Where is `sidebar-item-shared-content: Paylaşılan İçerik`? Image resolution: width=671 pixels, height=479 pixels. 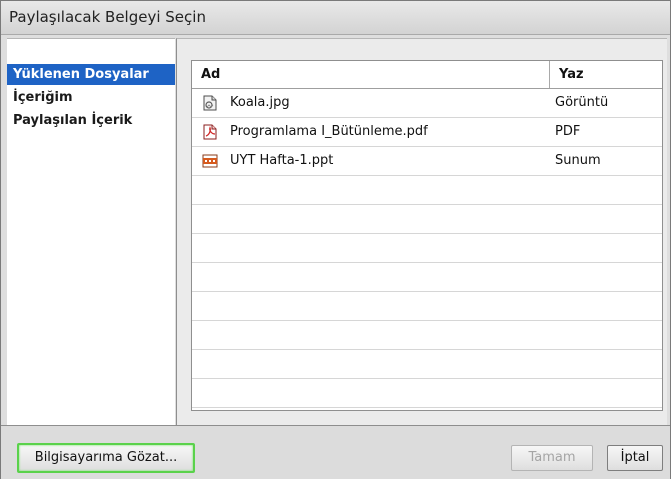
sidebar-item-shared-content: Paylaşılan İçerik is located at coordinates (91, 120).